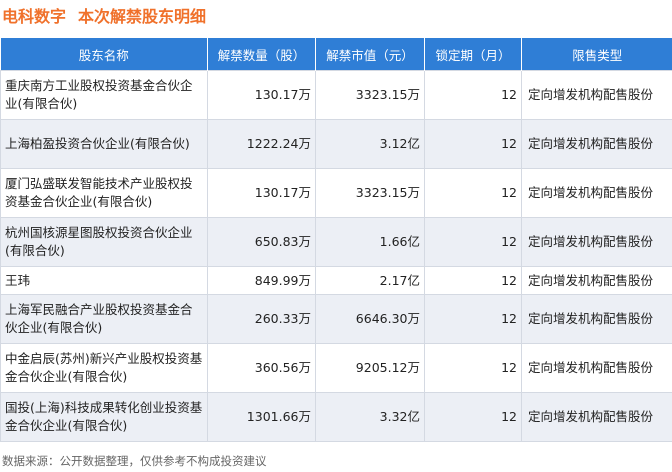  I want to click on shareholder-name: 上海军民融合产业股权投资基金合伙企业(有限合伙), so click(104, 319).